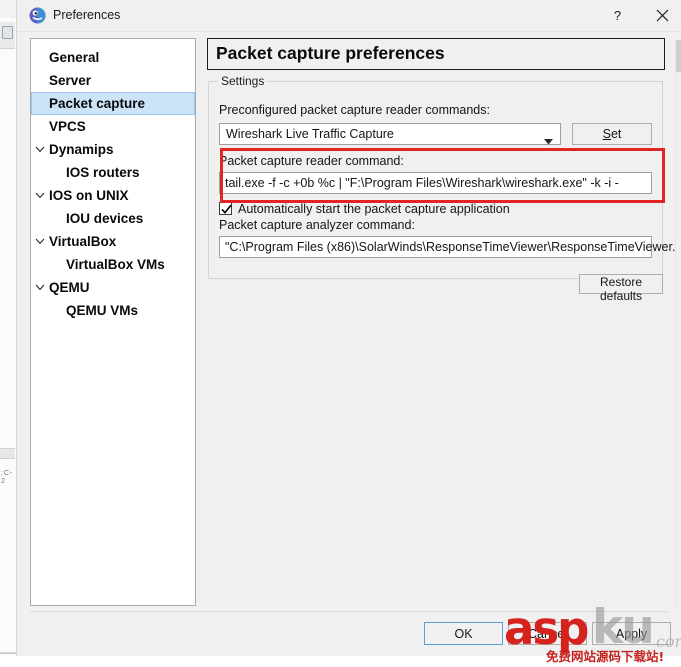 The width and height of the screenshot is (681, 667). I want to click on sidebar-item-dynamips: Dynamips, so click(113, 149).